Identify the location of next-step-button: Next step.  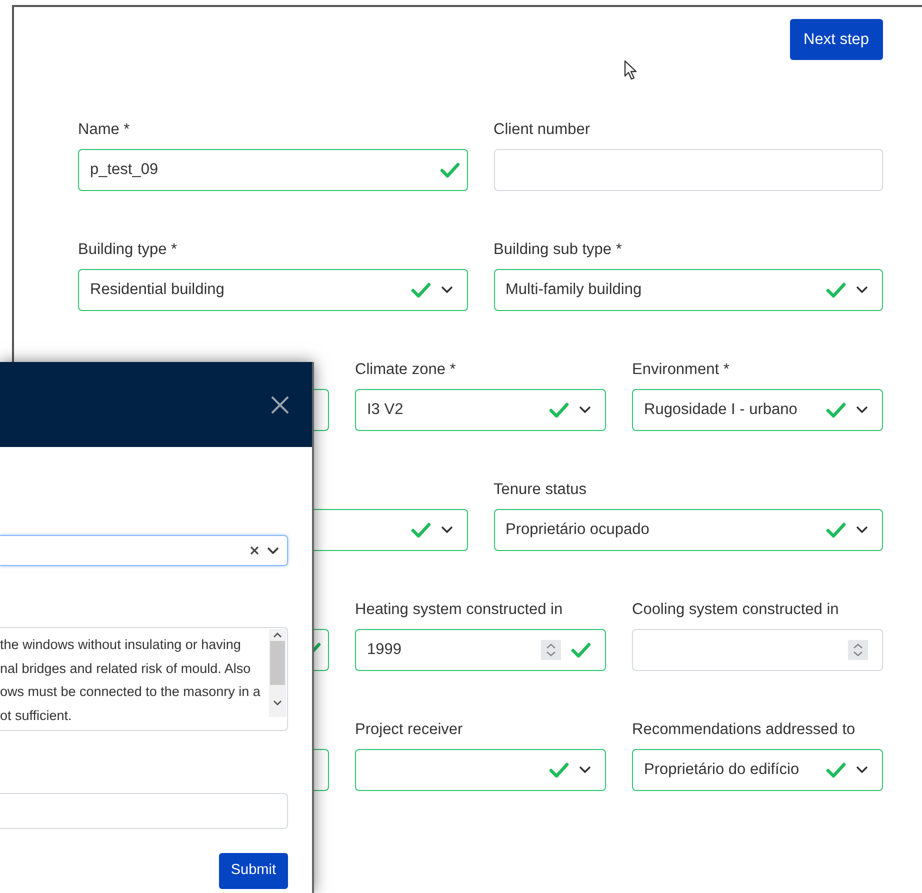
(836, 39).